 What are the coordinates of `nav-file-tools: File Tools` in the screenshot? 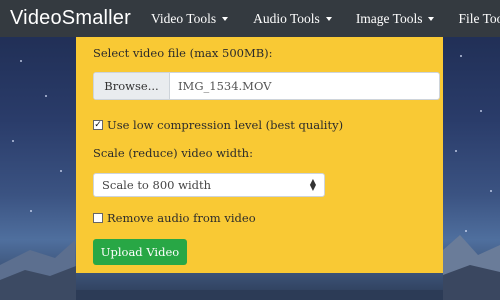 It's located at (479, 19).